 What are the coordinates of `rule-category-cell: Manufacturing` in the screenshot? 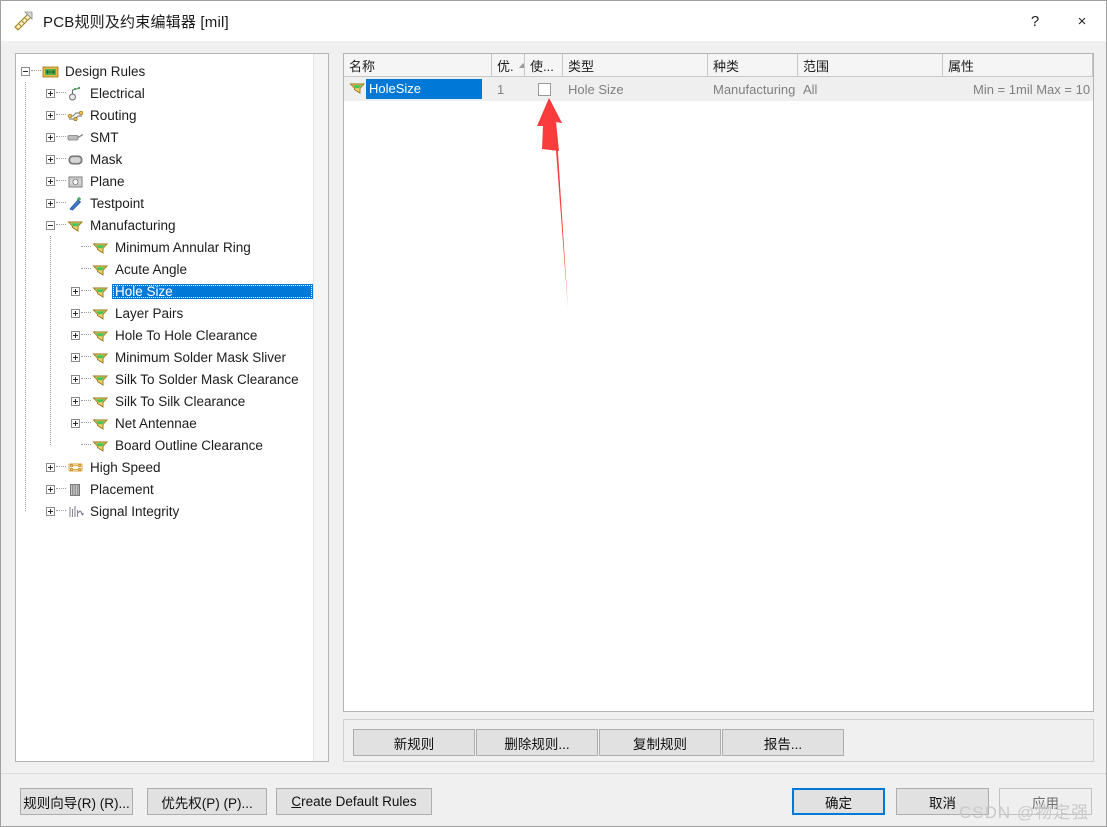 It's located at (754, 89).